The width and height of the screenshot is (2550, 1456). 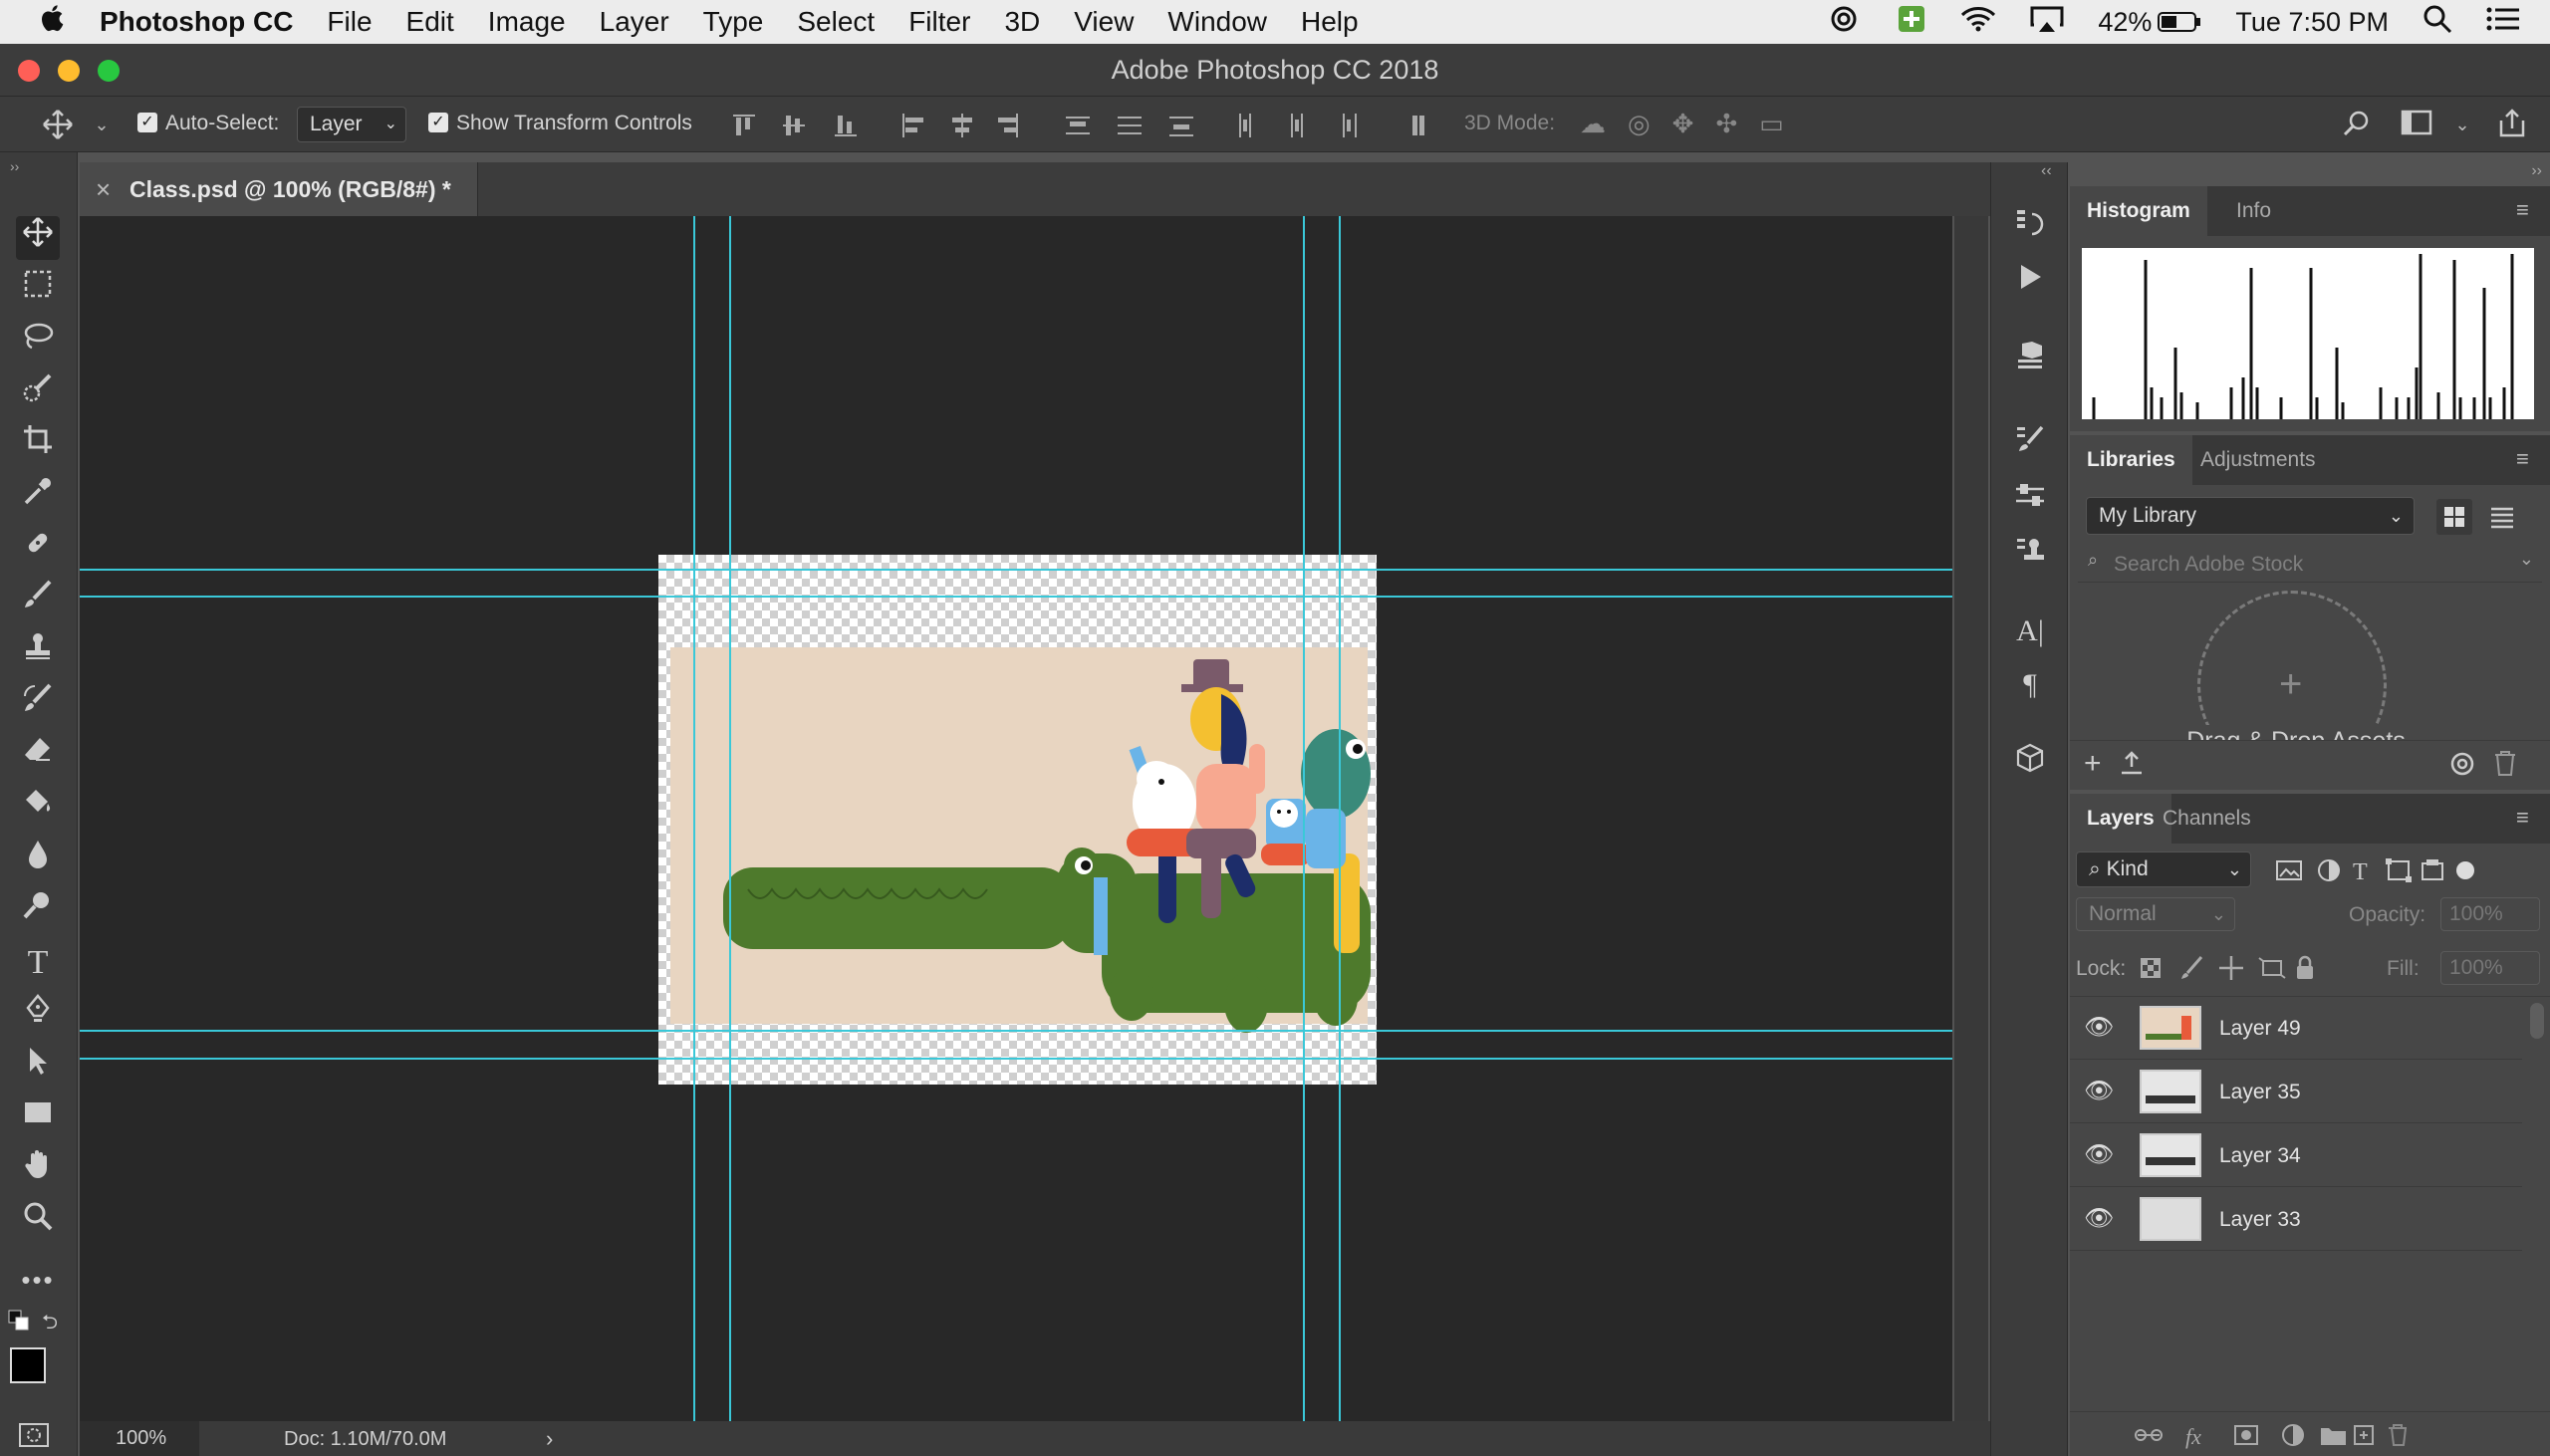 I want to click on preset-chevron-down-icon: ⌄, so click(x=102, y=124).